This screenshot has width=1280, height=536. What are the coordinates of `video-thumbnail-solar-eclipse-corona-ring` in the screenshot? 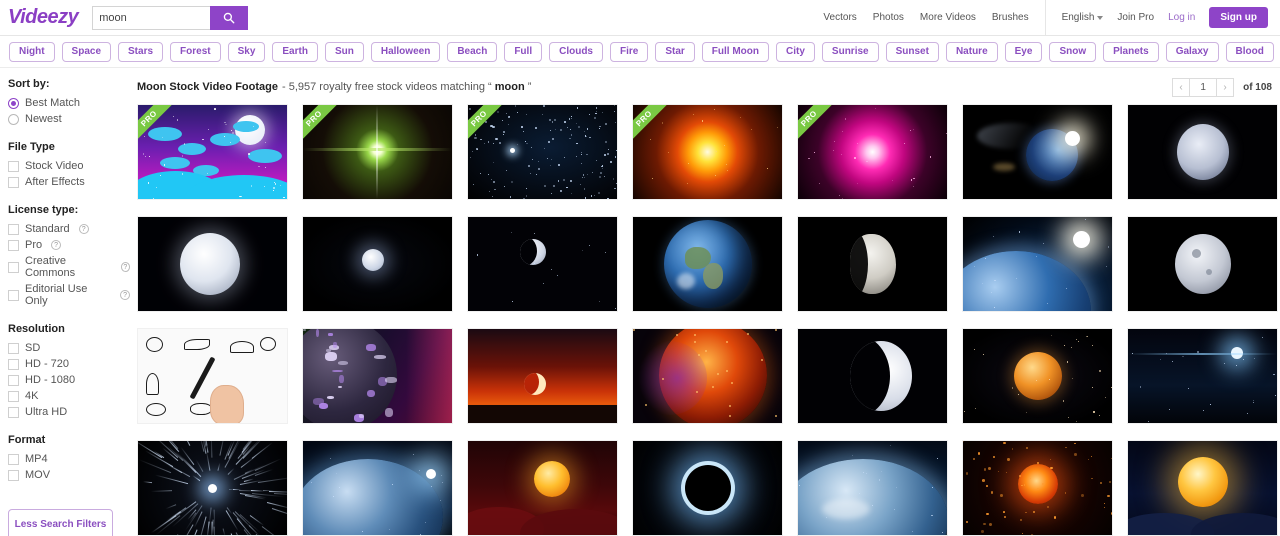 It's located at (707, 488).